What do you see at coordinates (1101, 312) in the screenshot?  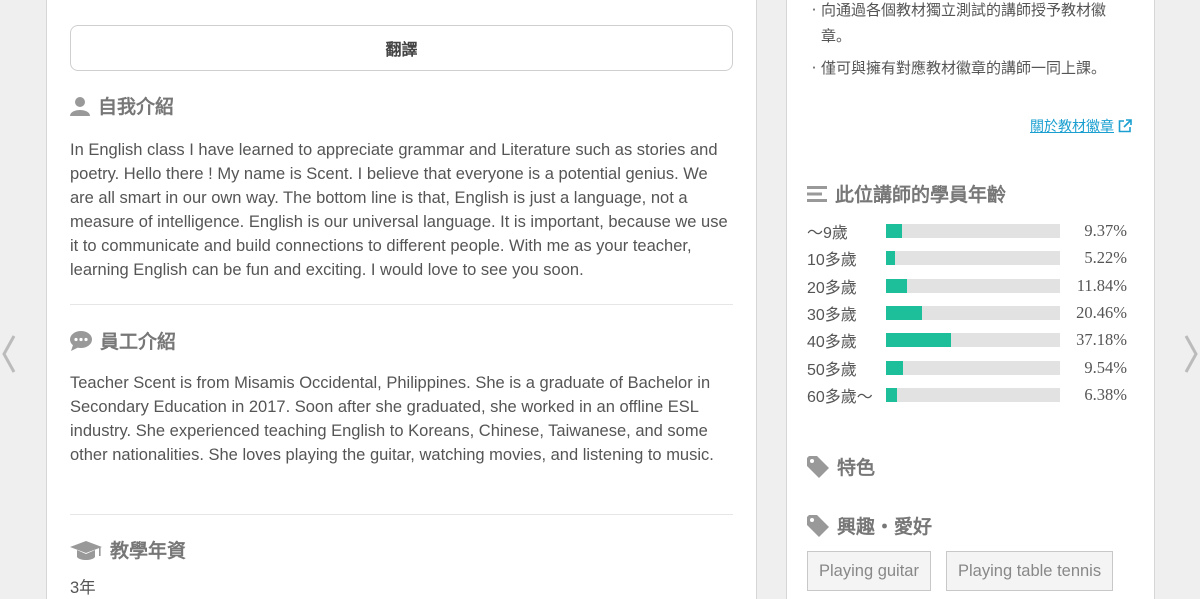 I see `age-percent: 20.46%` at bounding box center [1101, 312].